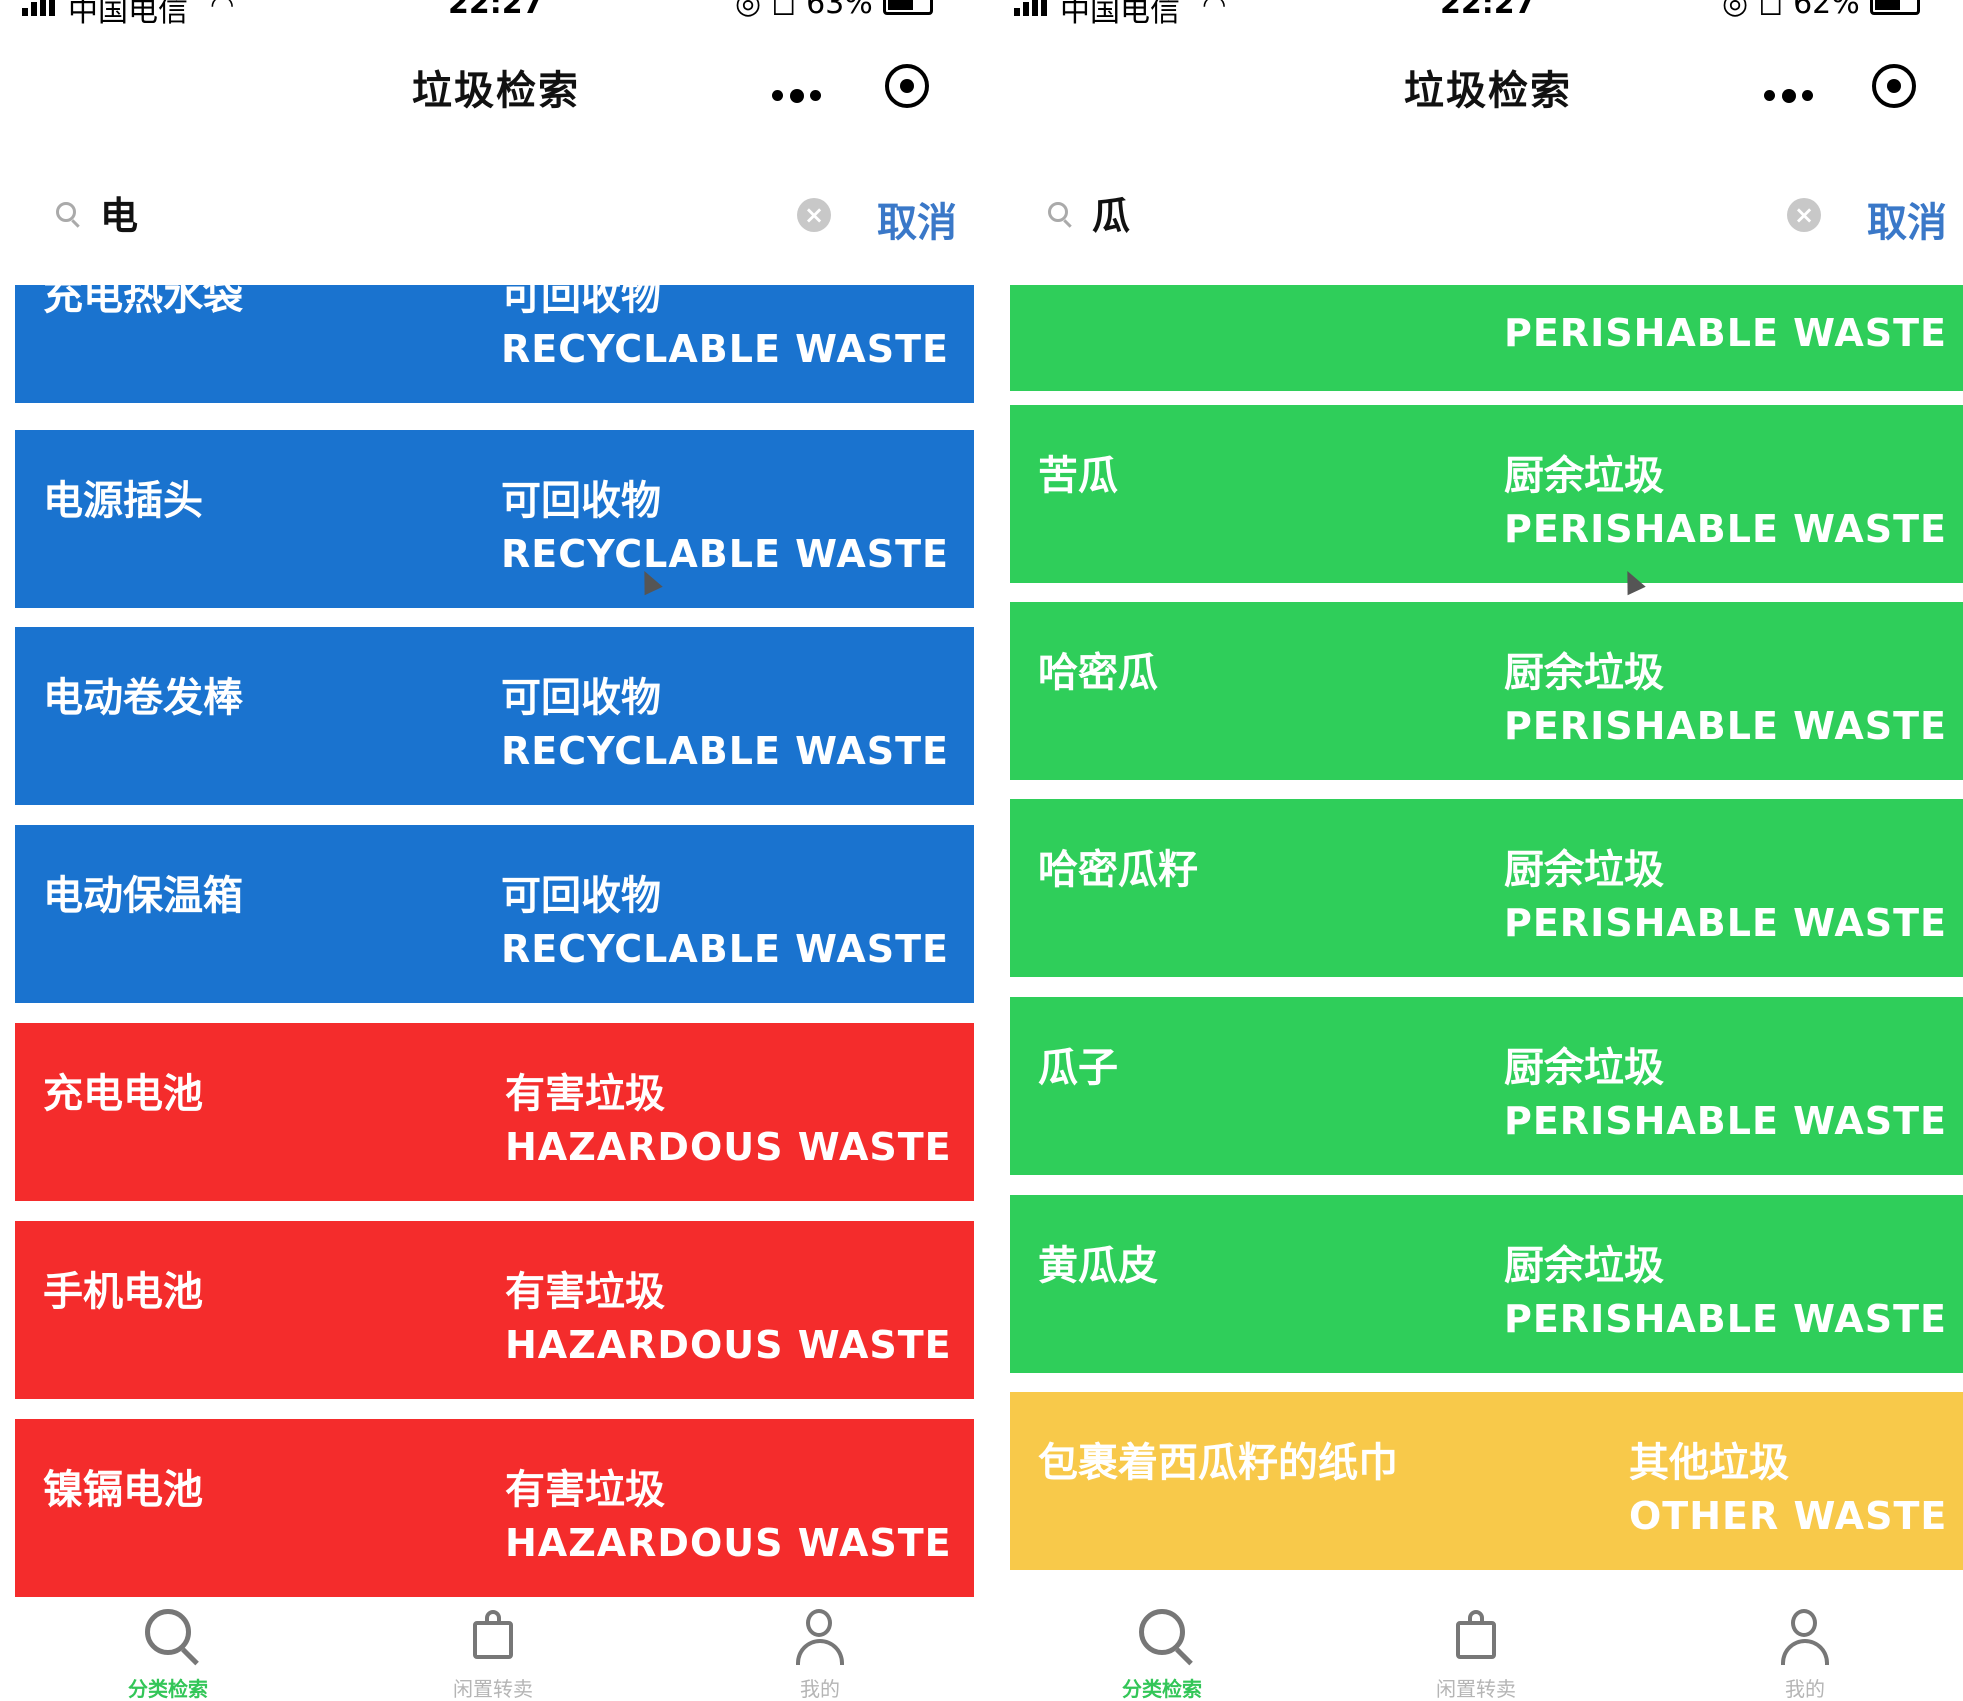  What do you see at coordinates (1488, 10) in the screenshot?
I see `status-time: 22:27` at bounding box center [1488, 10].